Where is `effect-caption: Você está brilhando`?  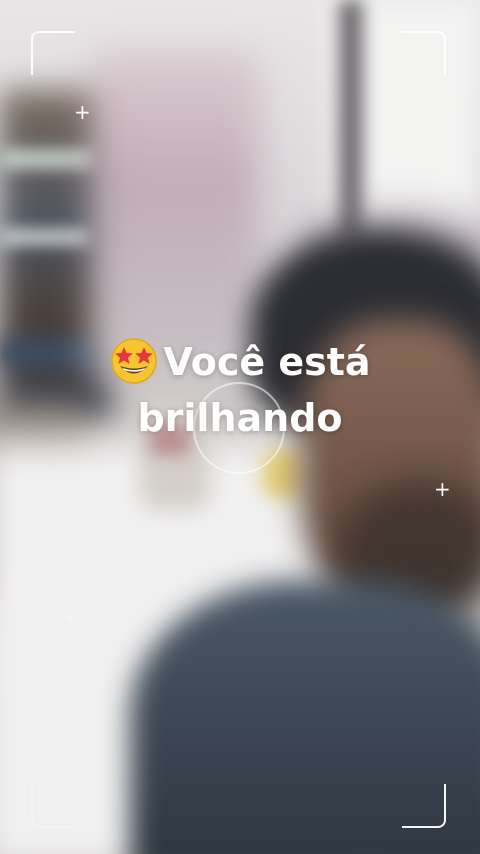
effect-caption: Você está brilhando is located at coordinates (240, 390).